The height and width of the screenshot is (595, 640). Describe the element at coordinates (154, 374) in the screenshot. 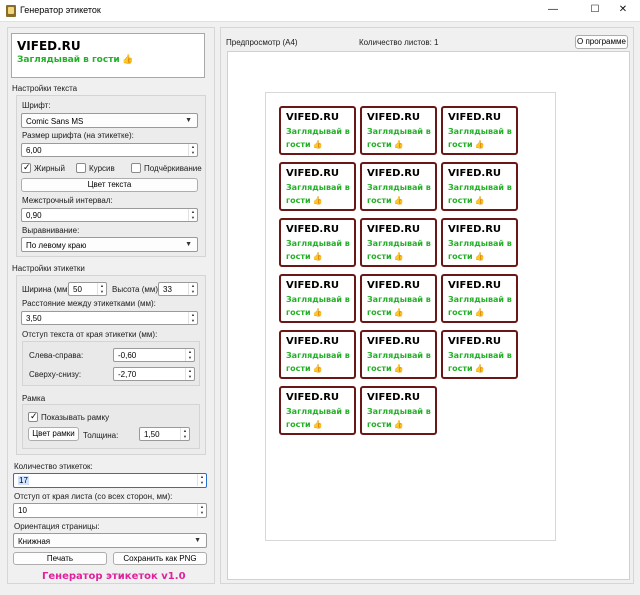

I see `tb-indent-spinbox: -2,70` at that location.